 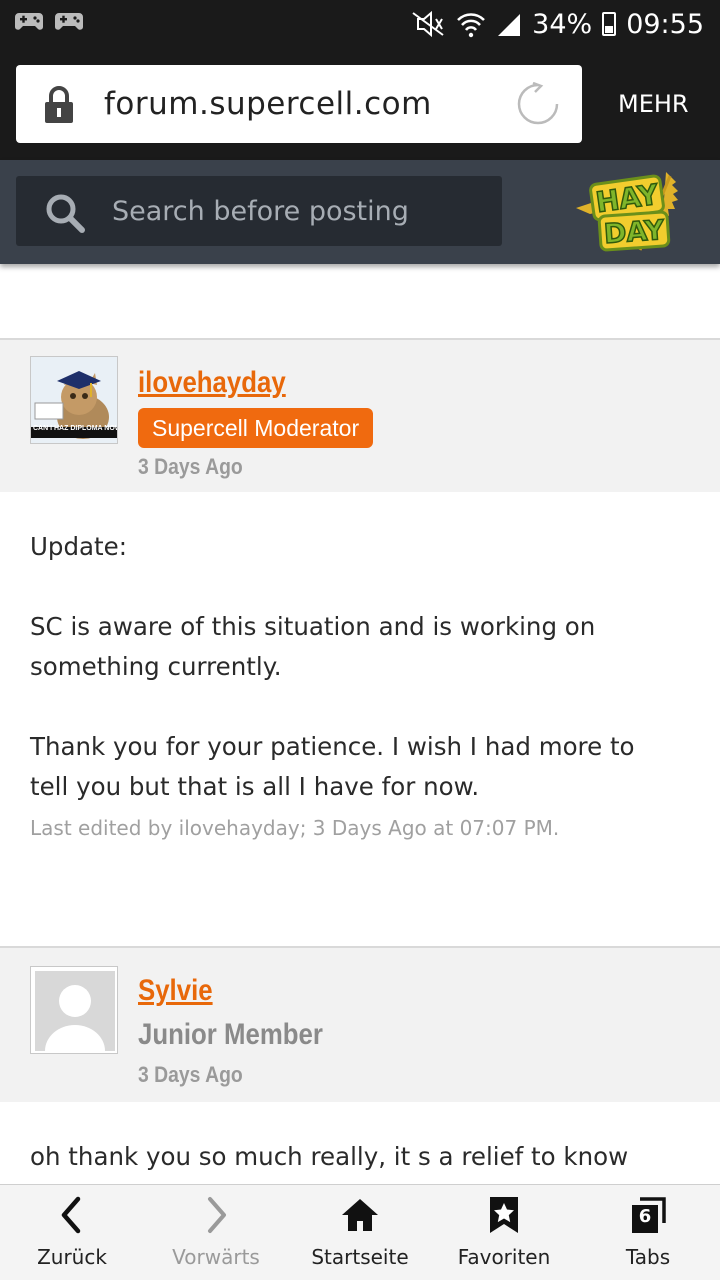 I want to click on svg-text: DAY, so click(x=634, y=232).